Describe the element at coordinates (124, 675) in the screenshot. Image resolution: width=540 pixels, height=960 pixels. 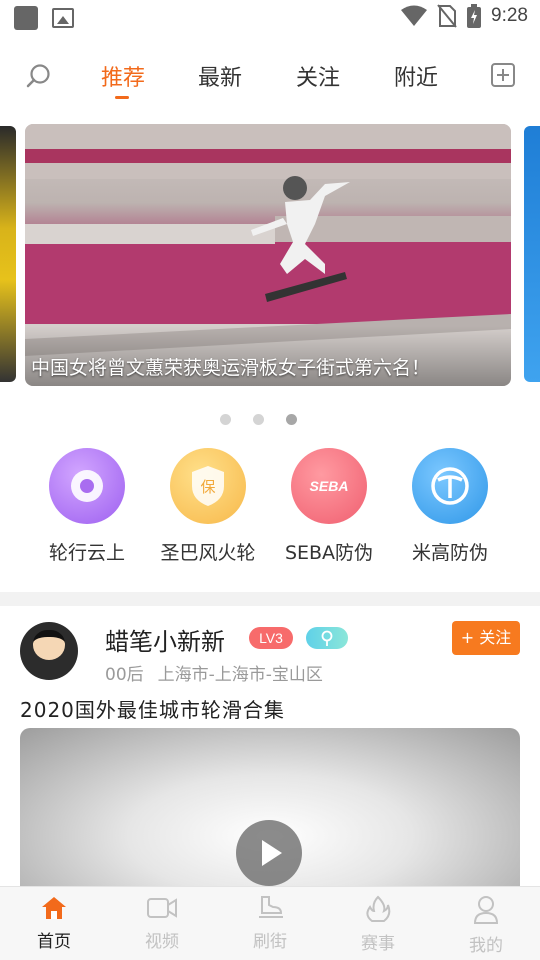
I see `age-group: 00后` at that location.